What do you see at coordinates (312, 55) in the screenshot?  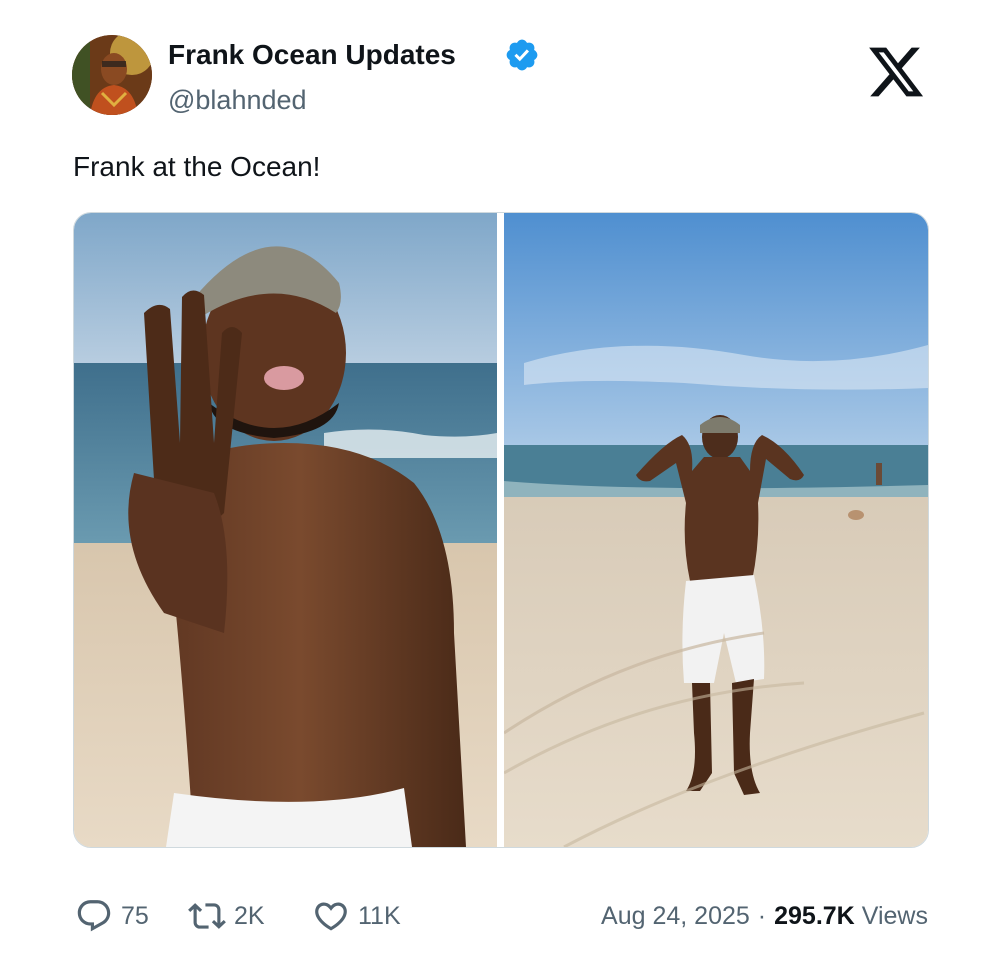 I see `author-name: Frank Ocean Updates` at bounding box center [312, 55].